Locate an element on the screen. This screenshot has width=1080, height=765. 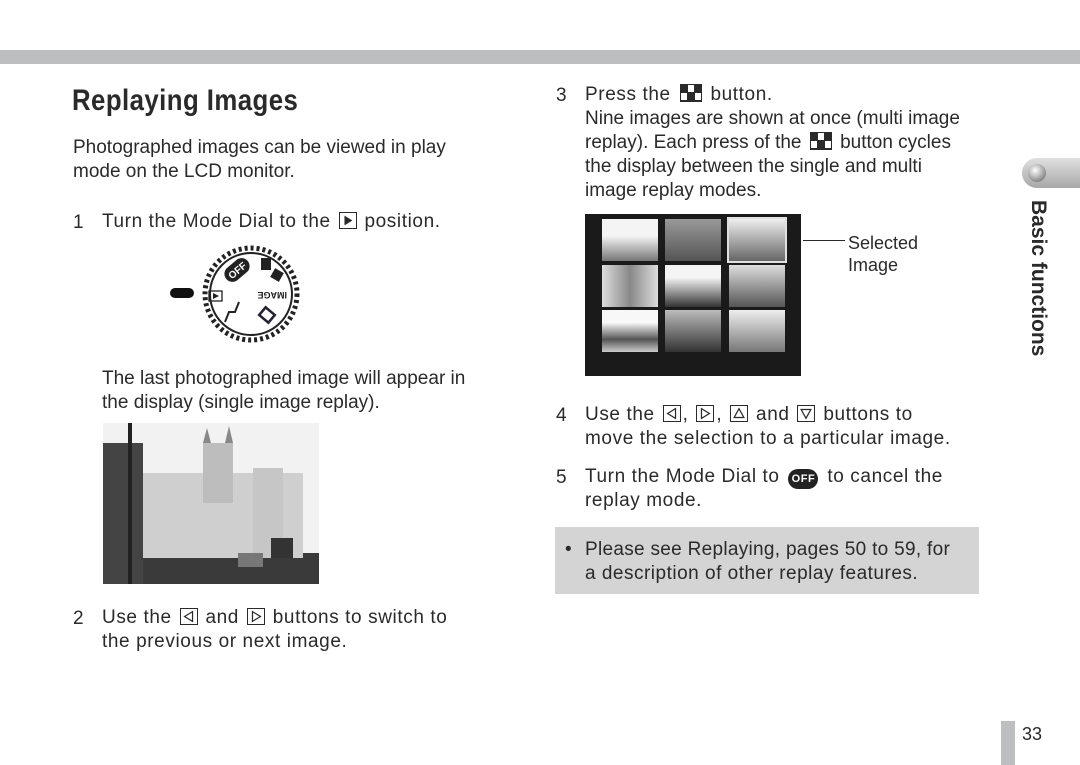
play-icon is located at coordinates (347, 220).